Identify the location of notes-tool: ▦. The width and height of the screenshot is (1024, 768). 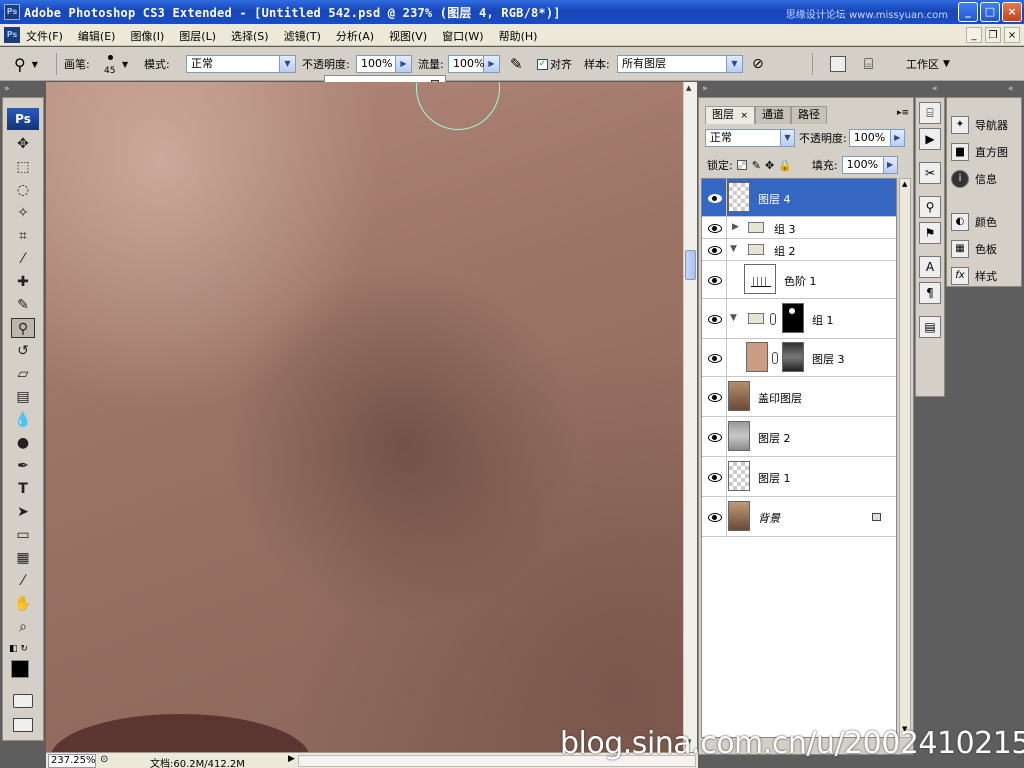
(23, 558).